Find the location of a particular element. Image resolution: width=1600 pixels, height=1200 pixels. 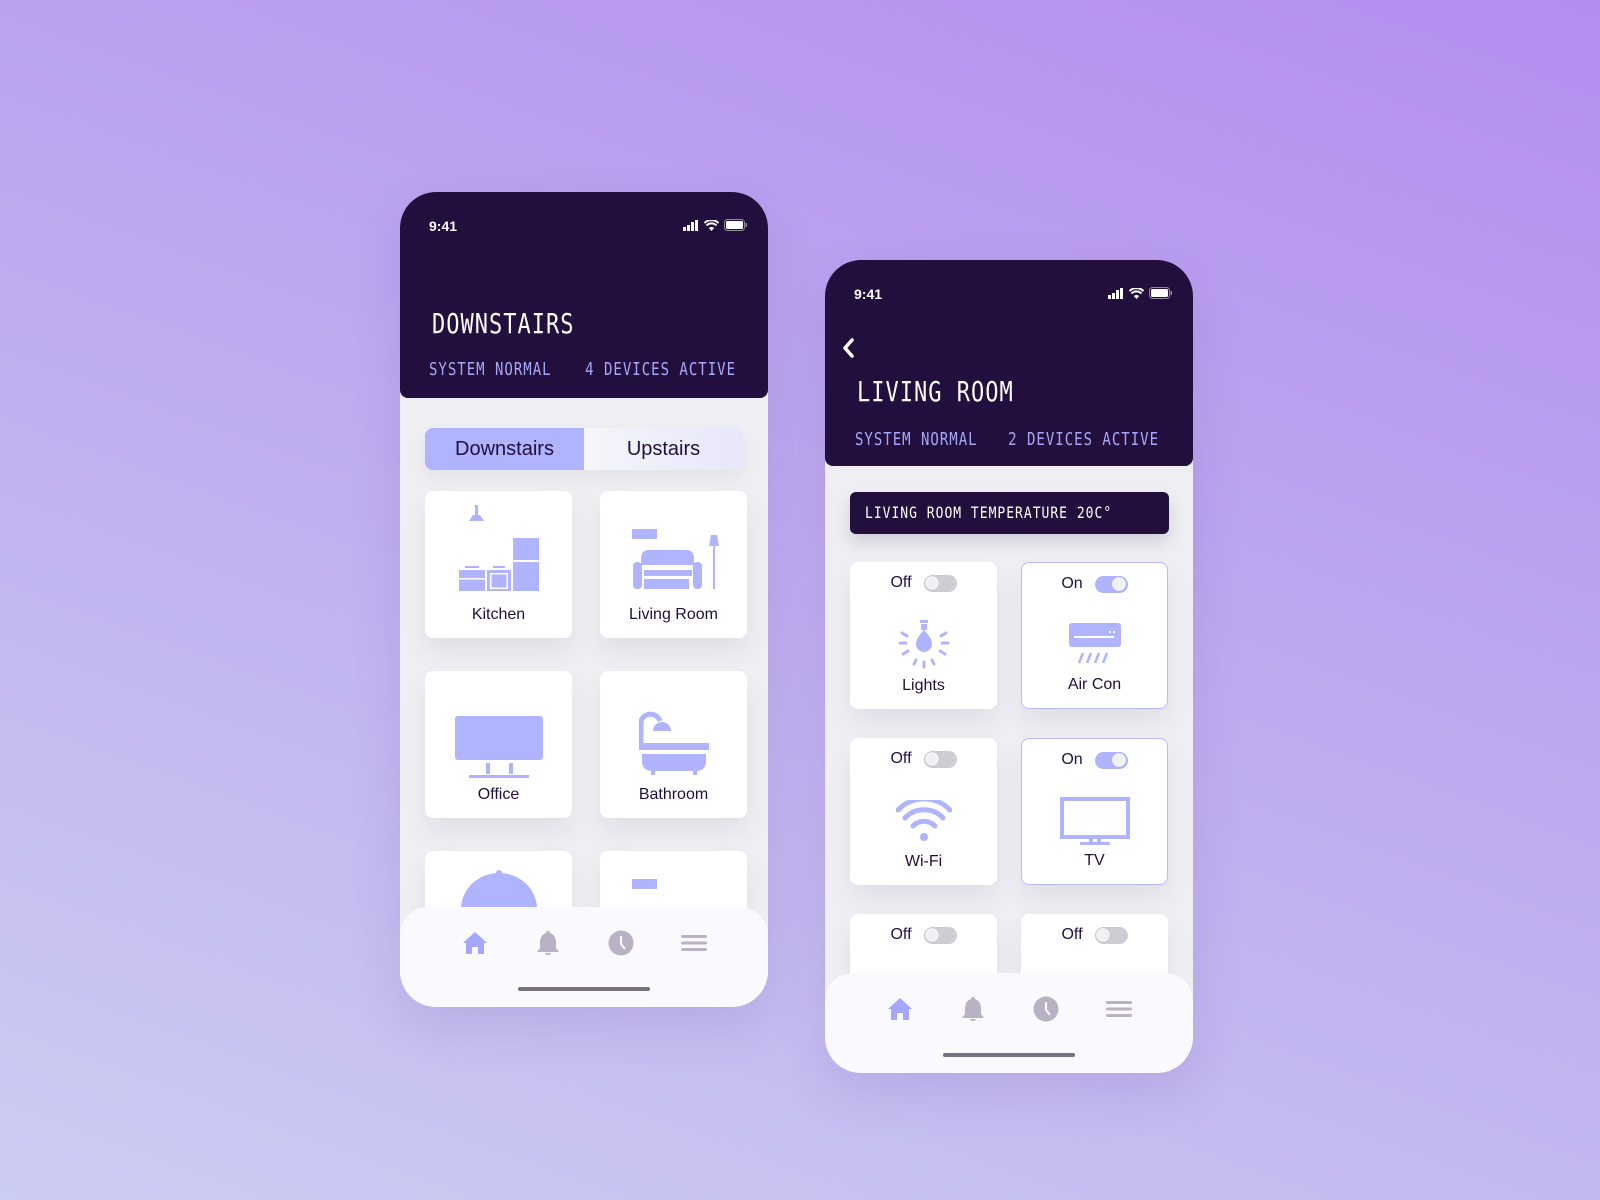

device-label: Air Con is located at coordinates (1094, 684).